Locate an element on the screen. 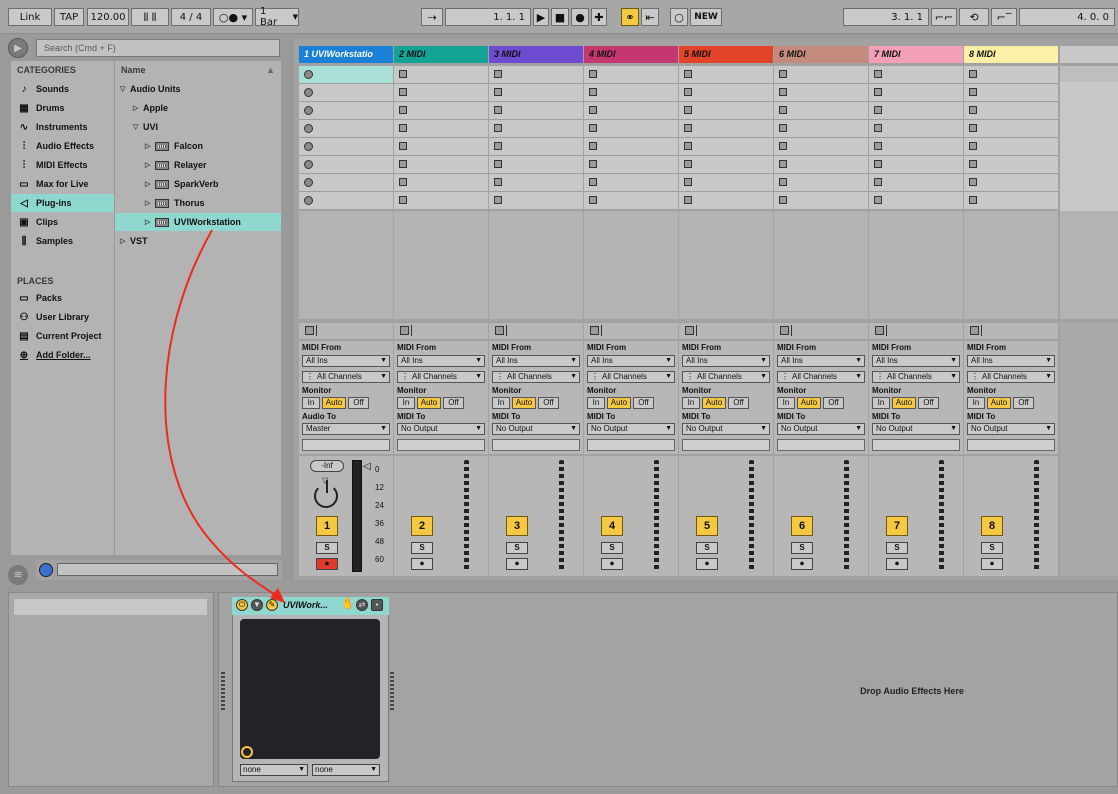 This screenshot has width=1118, height=794. drag-arrow-annotation is located at coordinates (224, 416).